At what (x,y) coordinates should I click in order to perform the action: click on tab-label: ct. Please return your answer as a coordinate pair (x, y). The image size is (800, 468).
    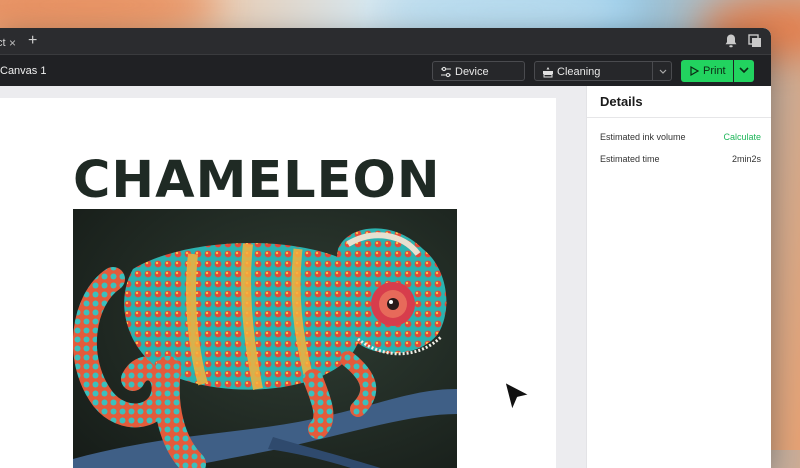
    Looking at the image, I should click on (3, 43).